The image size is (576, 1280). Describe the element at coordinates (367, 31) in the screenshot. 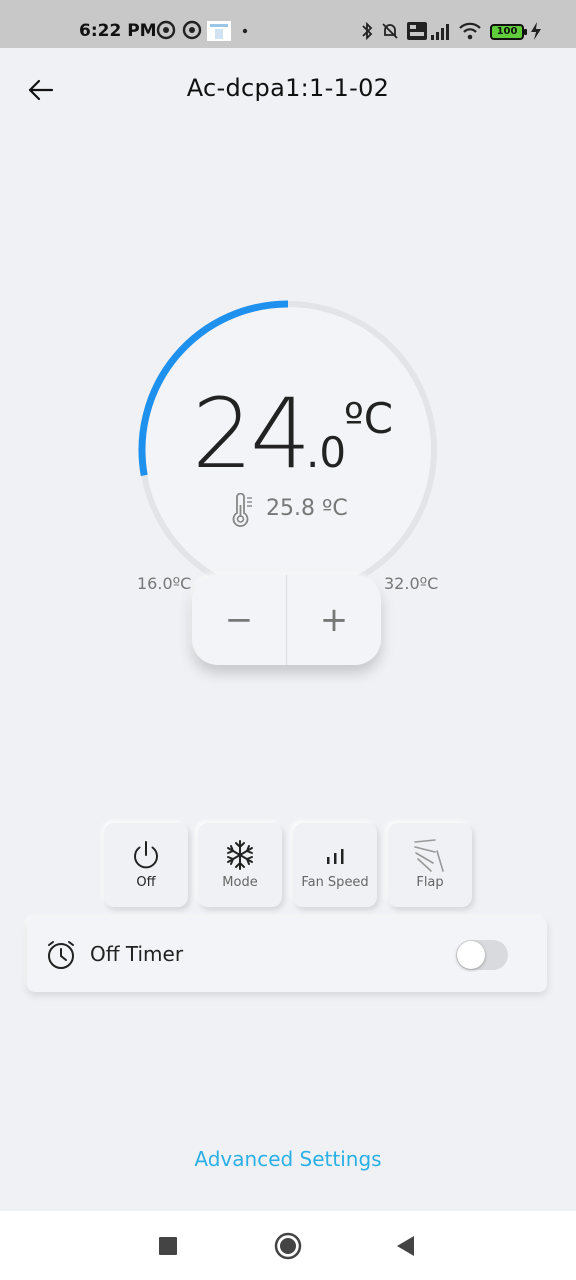

I see `bluetooth-icon` at that location.